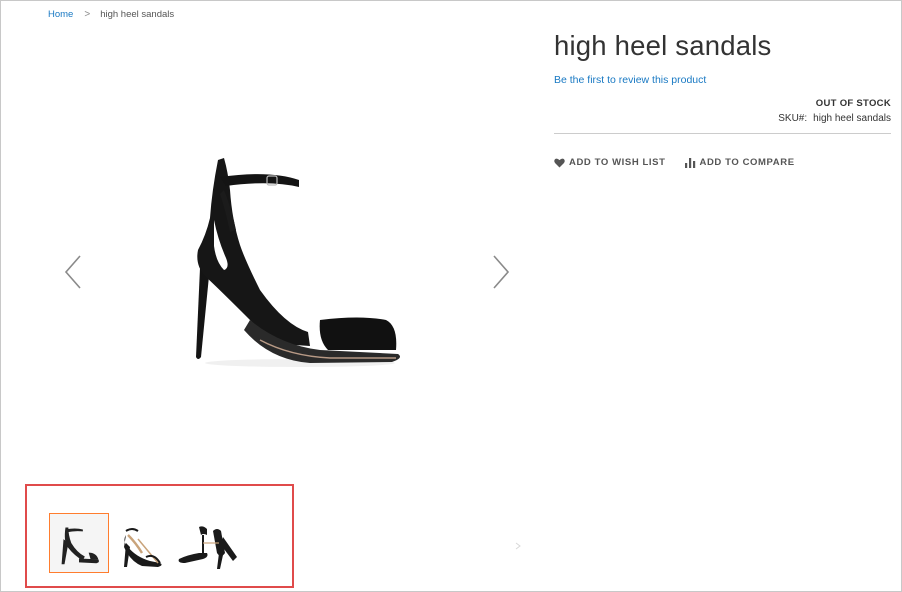 The width and height of the screenshot is (902, 592). Describe the element at coordinates (852, 118) in the screenshot. I see `sku-value: high heel sandals` at that location.